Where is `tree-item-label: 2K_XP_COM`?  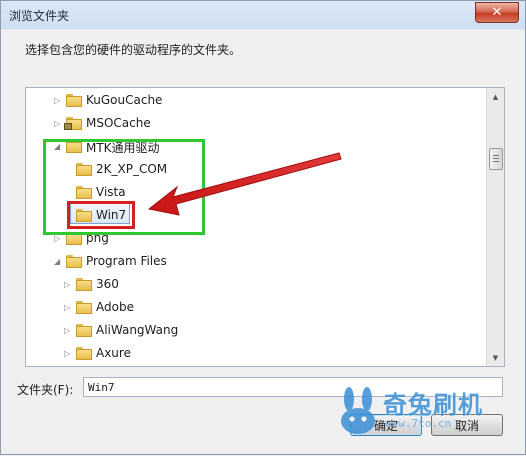 tree-item-label: 2K_XP_COM is located at coordinates (132, 169).